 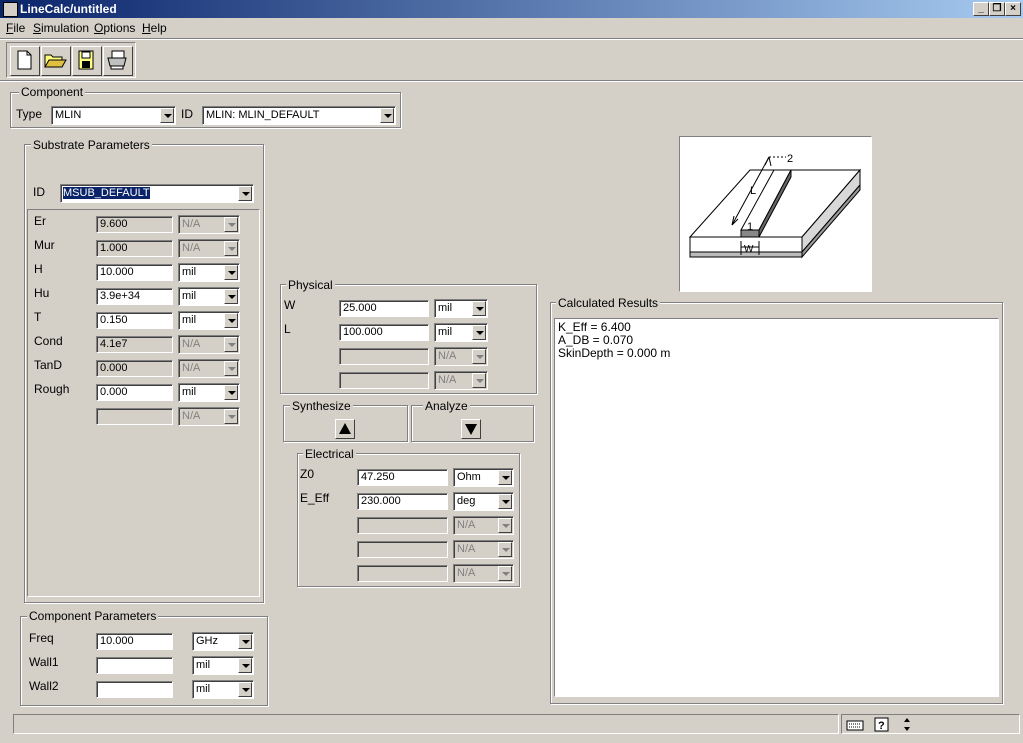 I want to click on substrate-param-value-input: 1.000, so click(x=134, y=248).